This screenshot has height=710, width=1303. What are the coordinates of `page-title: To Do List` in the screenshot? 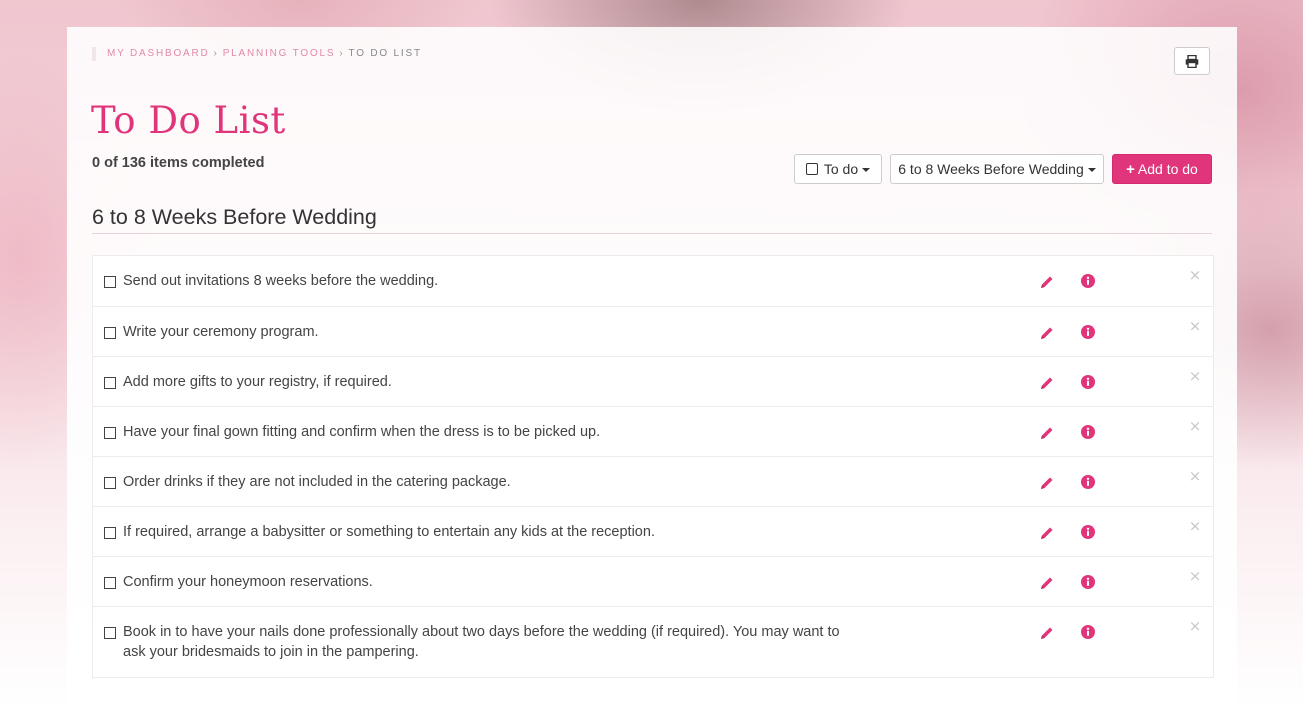 It's located at (188, 120).